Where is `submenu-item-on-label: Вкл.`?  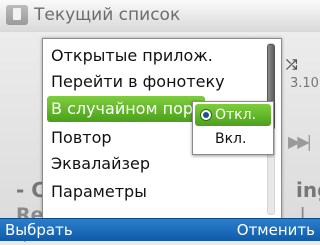
submenu-item-on-label: Вкл. is located at coordinates (231, 139).